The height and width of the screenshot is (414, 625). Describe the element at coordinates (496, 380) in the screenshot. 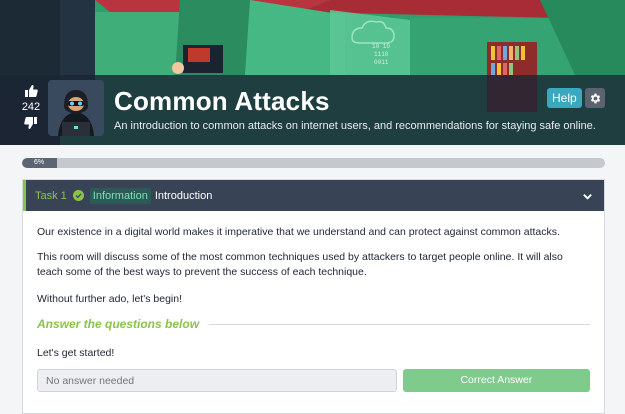

I see `submit-answer-button: Correct Answer` at that location.